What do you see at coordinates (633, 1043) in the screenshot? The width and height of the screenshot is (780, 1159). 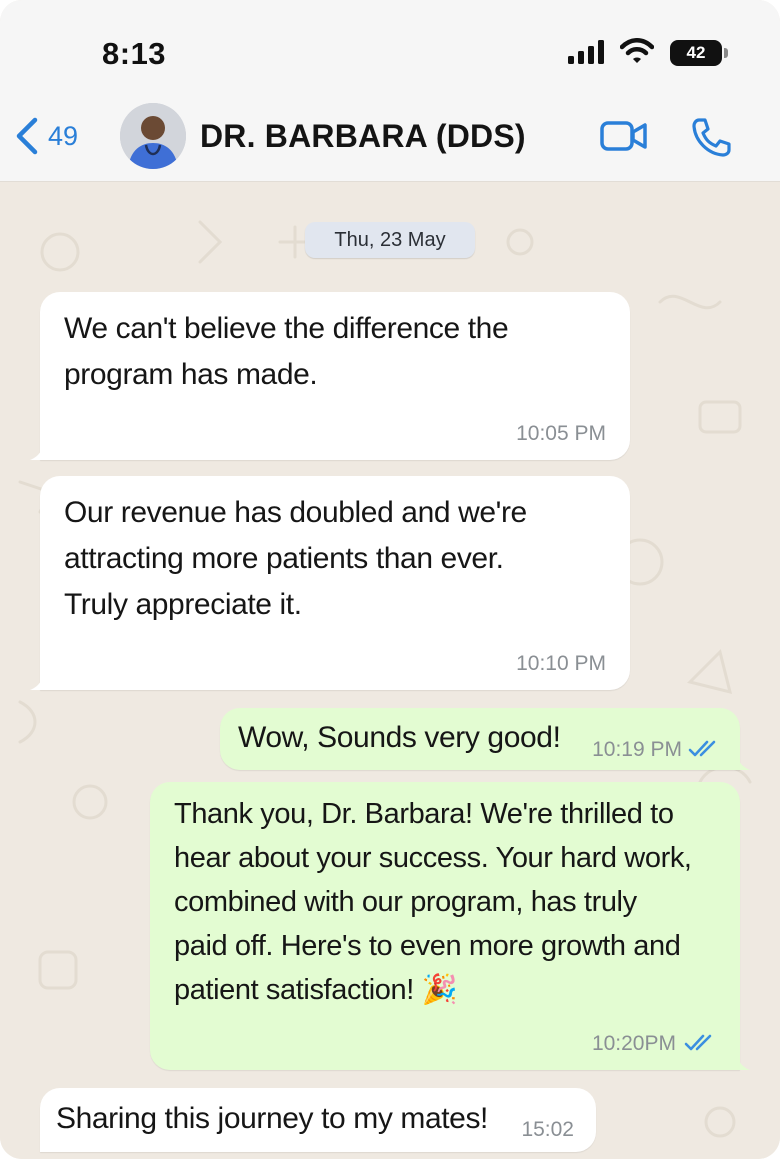 I see `message-time: 10:20PM` at bounding box center [633, 1043].